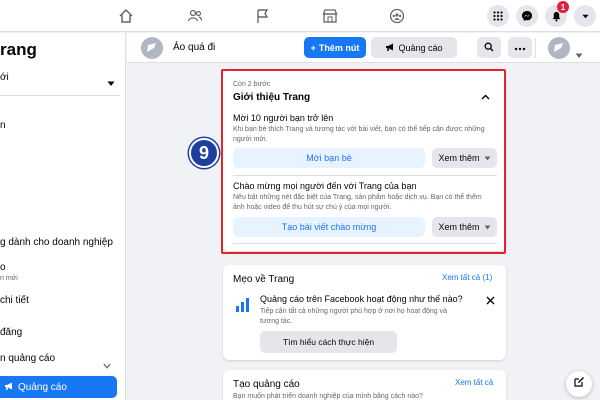 The height and width of the screenshot is (400, 600). I want to click on sidebar-item-inbox-sub: n mới, so click(9, 278).